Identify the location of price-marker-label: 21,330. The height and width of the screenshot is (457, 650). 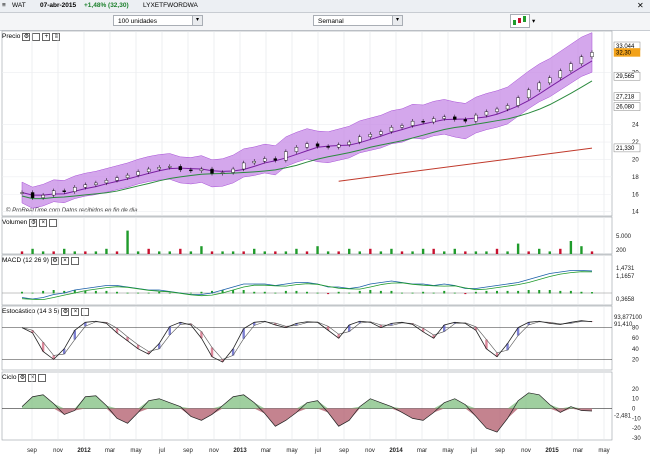
(625, 149).